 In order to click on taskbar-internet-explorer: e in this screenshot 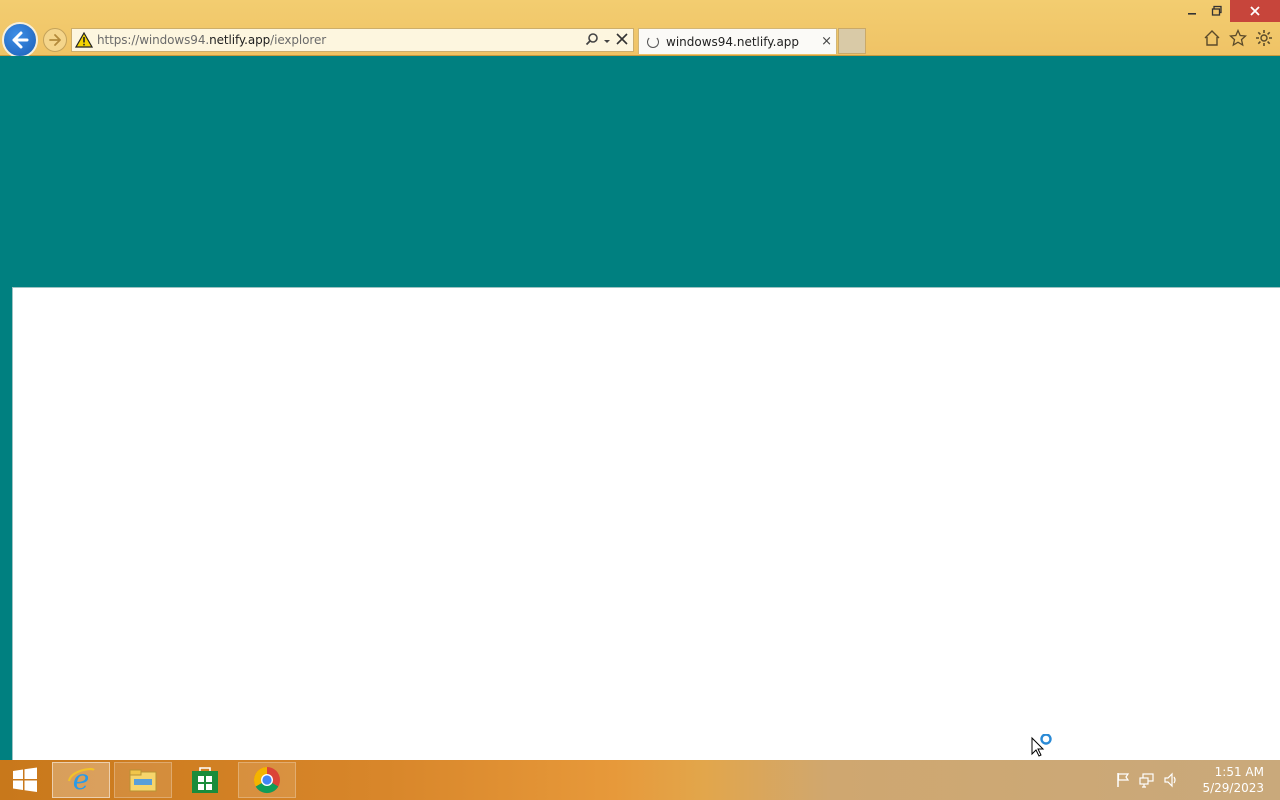, I will do `click(81, 780)`.